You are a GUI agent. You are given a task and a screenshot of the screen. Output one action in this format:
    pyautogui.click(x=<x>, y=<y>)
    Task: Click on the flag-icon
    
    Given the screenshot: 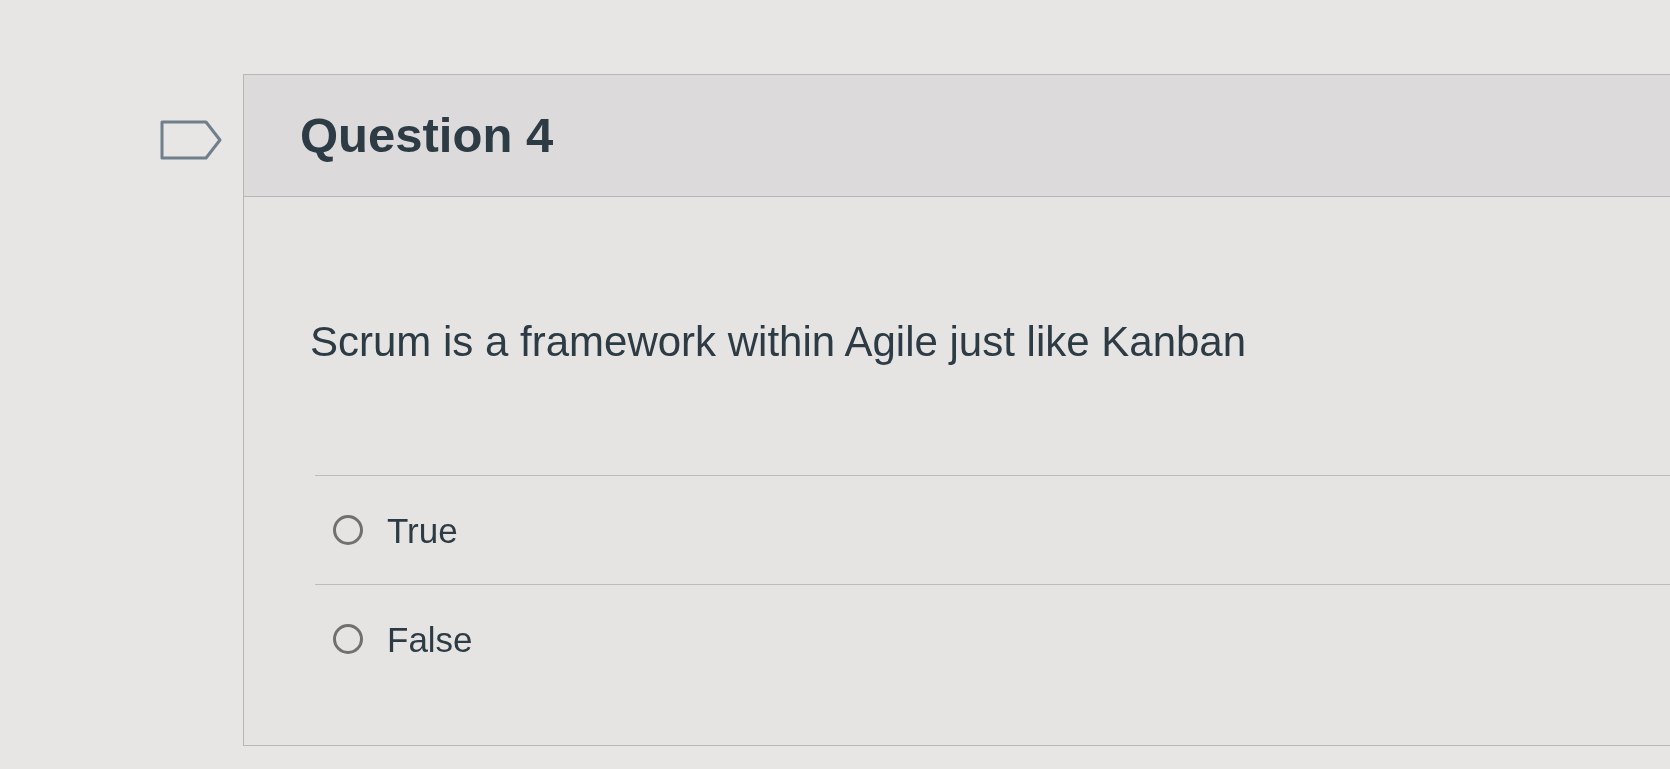 What is the action you would take?
    pyautogui.click(x=191, y=140)
    